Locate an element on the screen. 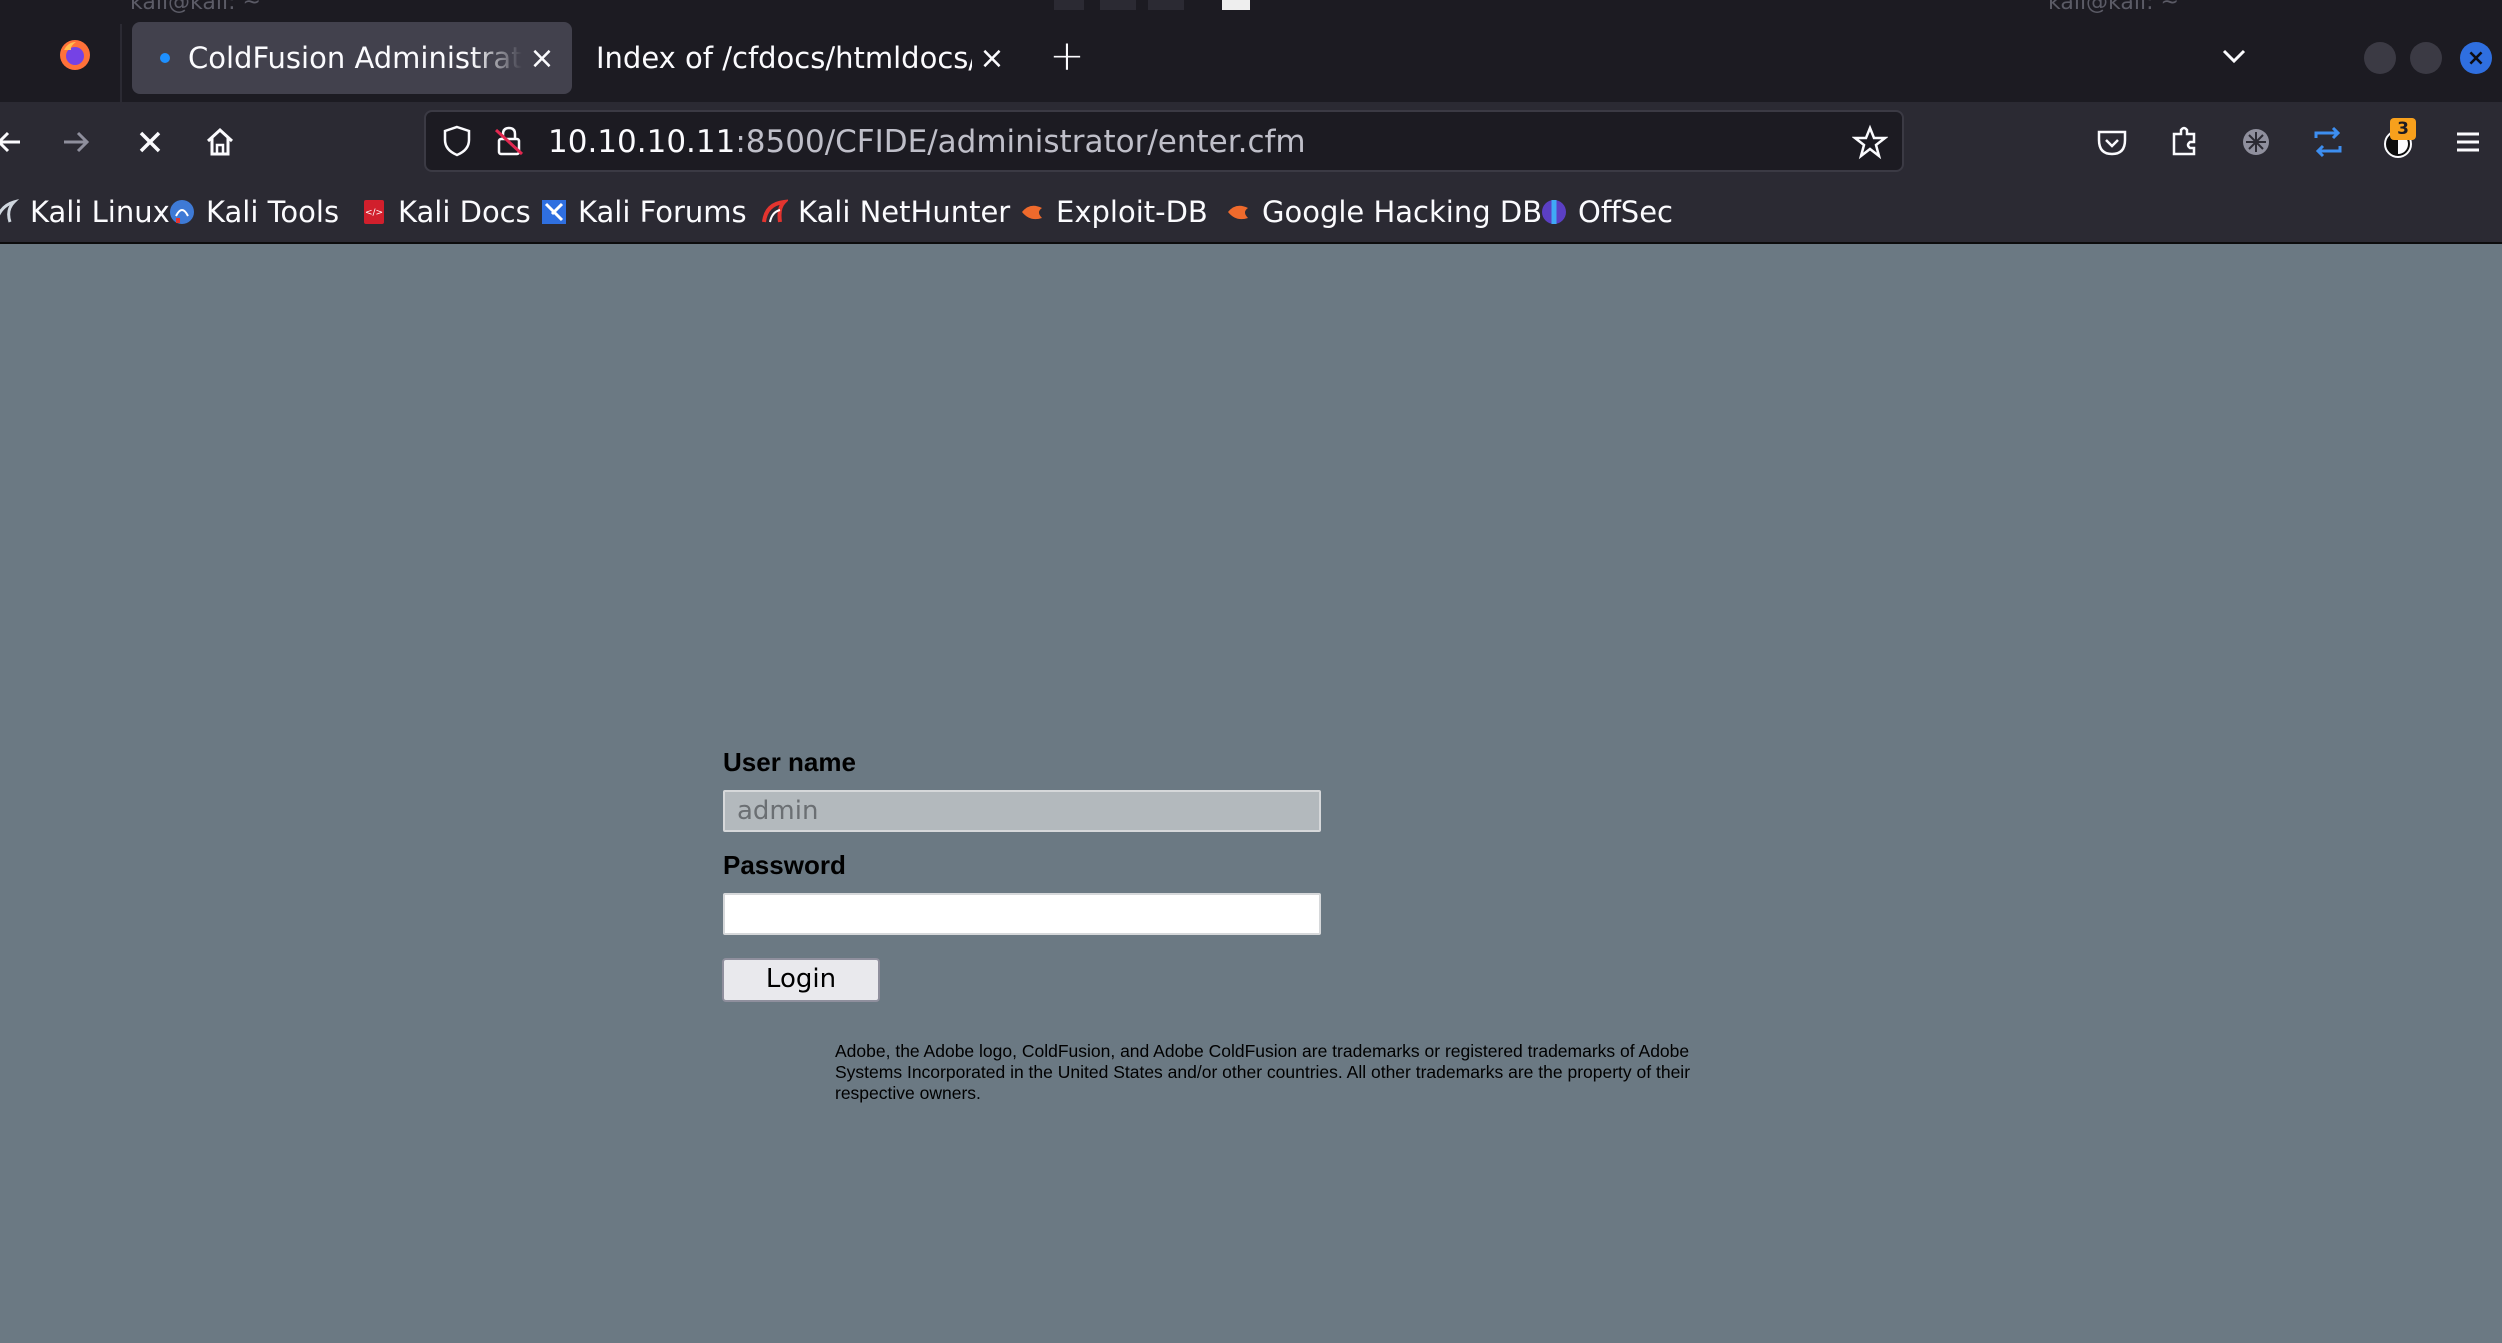 The image size is (2502, 1343). bookmark-kali-nethunter: Kali NetHunter is located at coordinates (885, 212).